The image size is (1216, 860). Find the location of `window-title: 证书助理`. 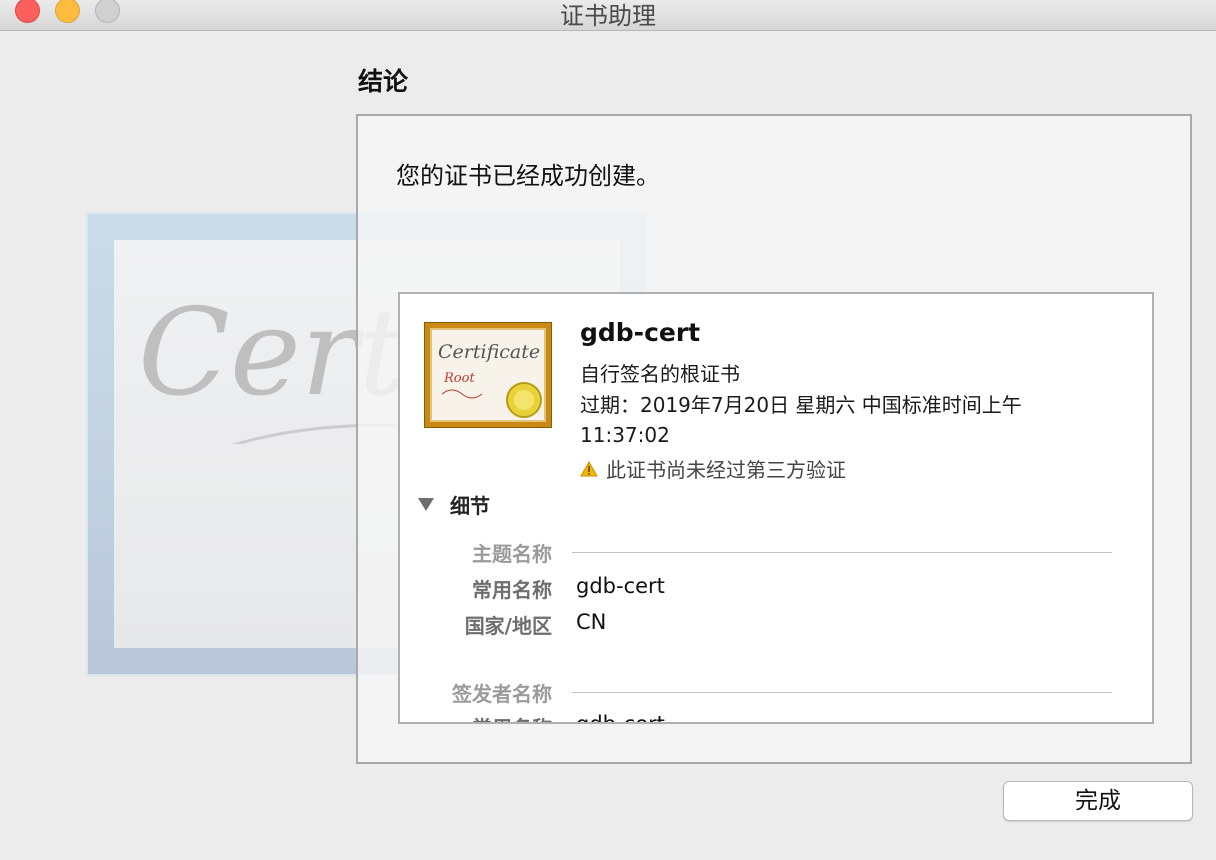

window-title: 证书助理 is located at coordinates (608, 16).